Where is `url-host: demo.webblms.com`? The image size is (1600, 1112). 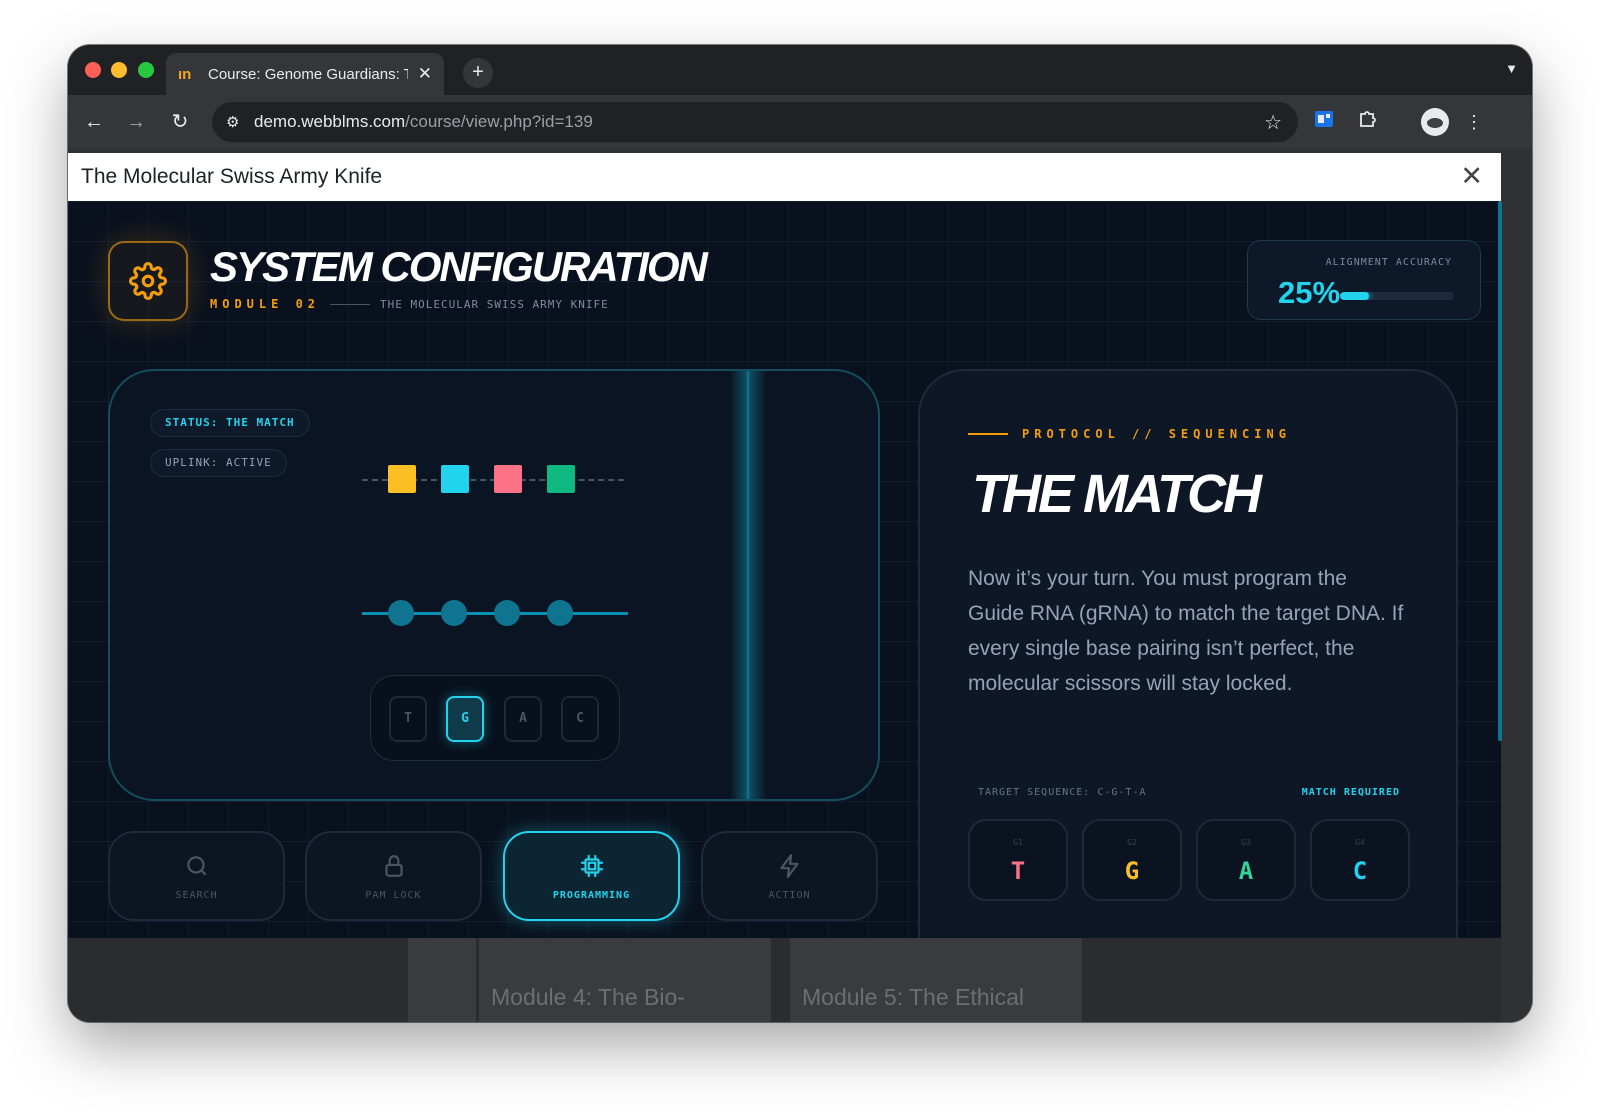
url-host: demo.webblms.com is located at coordinates (330, 121).